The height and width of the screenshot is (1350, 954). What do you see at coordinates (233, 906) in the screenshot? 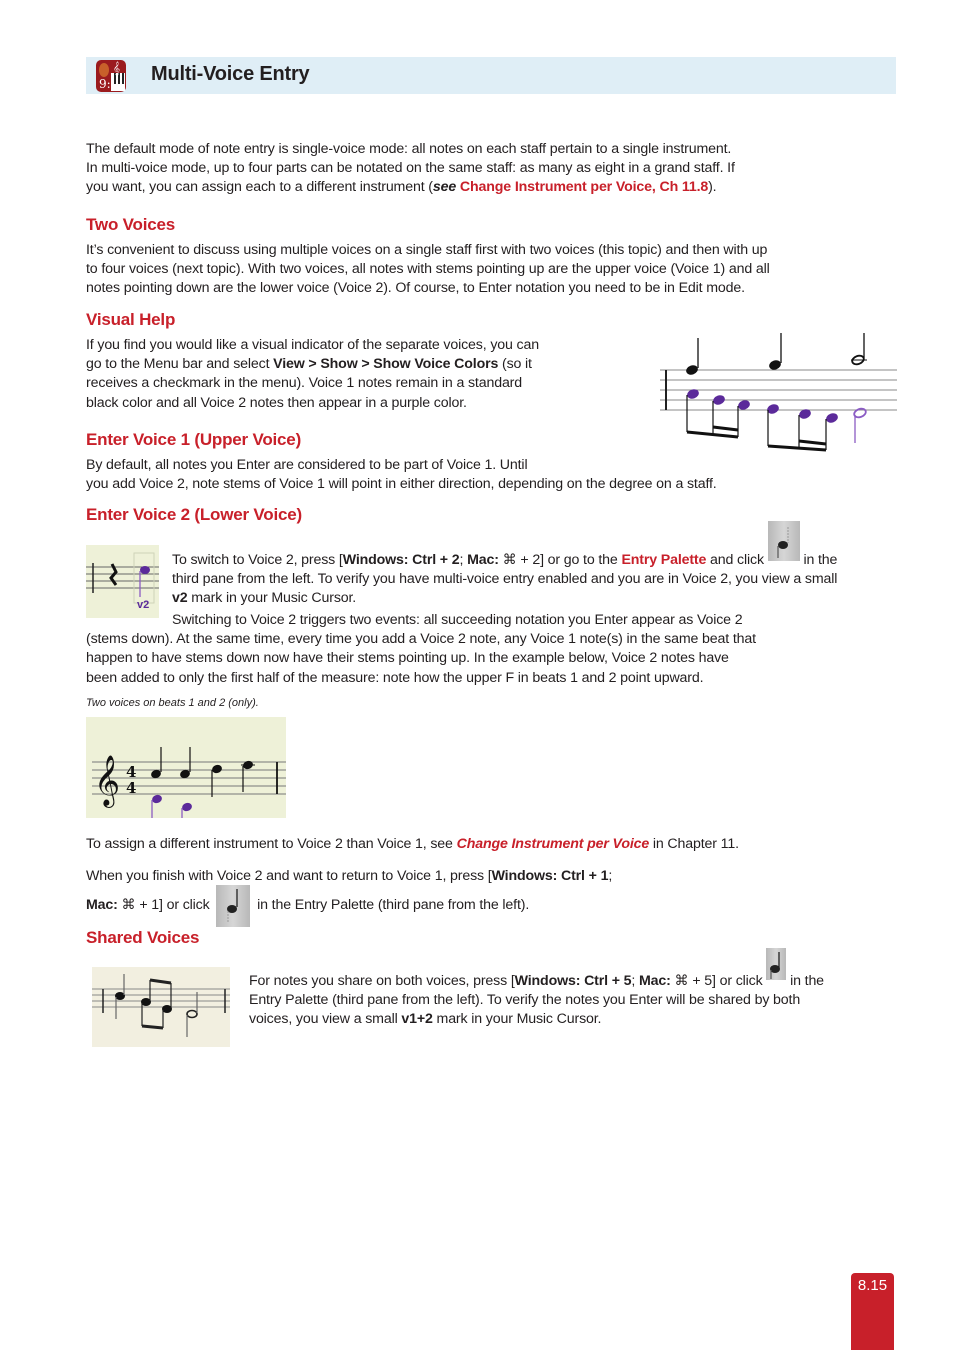
I see `voice-1-palette-button` at bounding box center [233, 906].